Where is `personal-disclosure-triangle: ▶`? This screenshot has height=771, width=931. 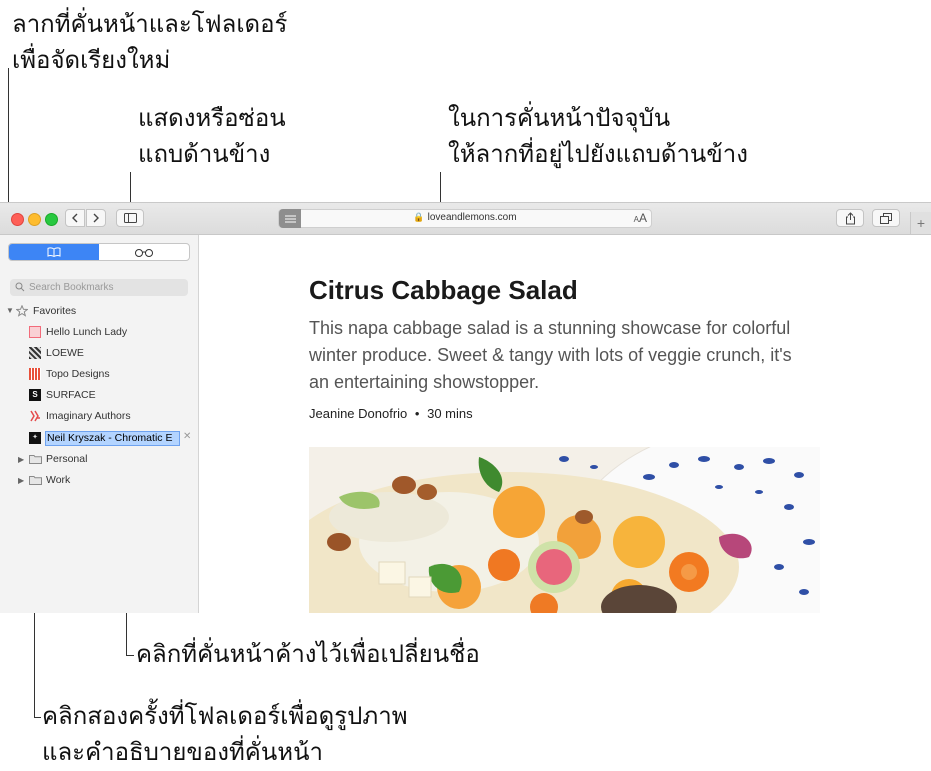 personal-disclosure-triangle: ▶ is located at coordinates (21, 459).